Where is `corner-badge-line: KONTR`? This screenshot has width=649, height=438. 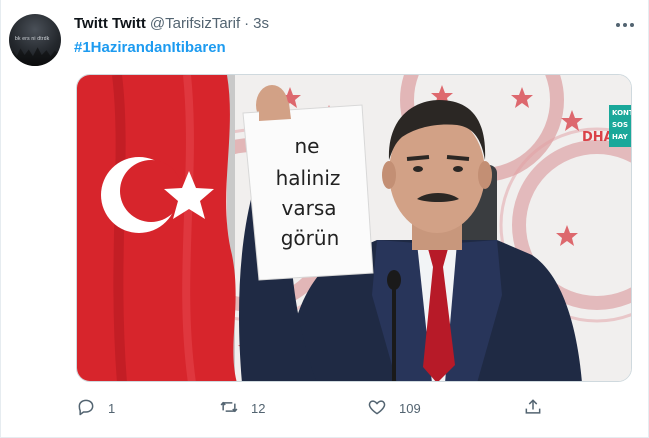
corner-badge-line: KONTR is located at coordinates (622, 113).